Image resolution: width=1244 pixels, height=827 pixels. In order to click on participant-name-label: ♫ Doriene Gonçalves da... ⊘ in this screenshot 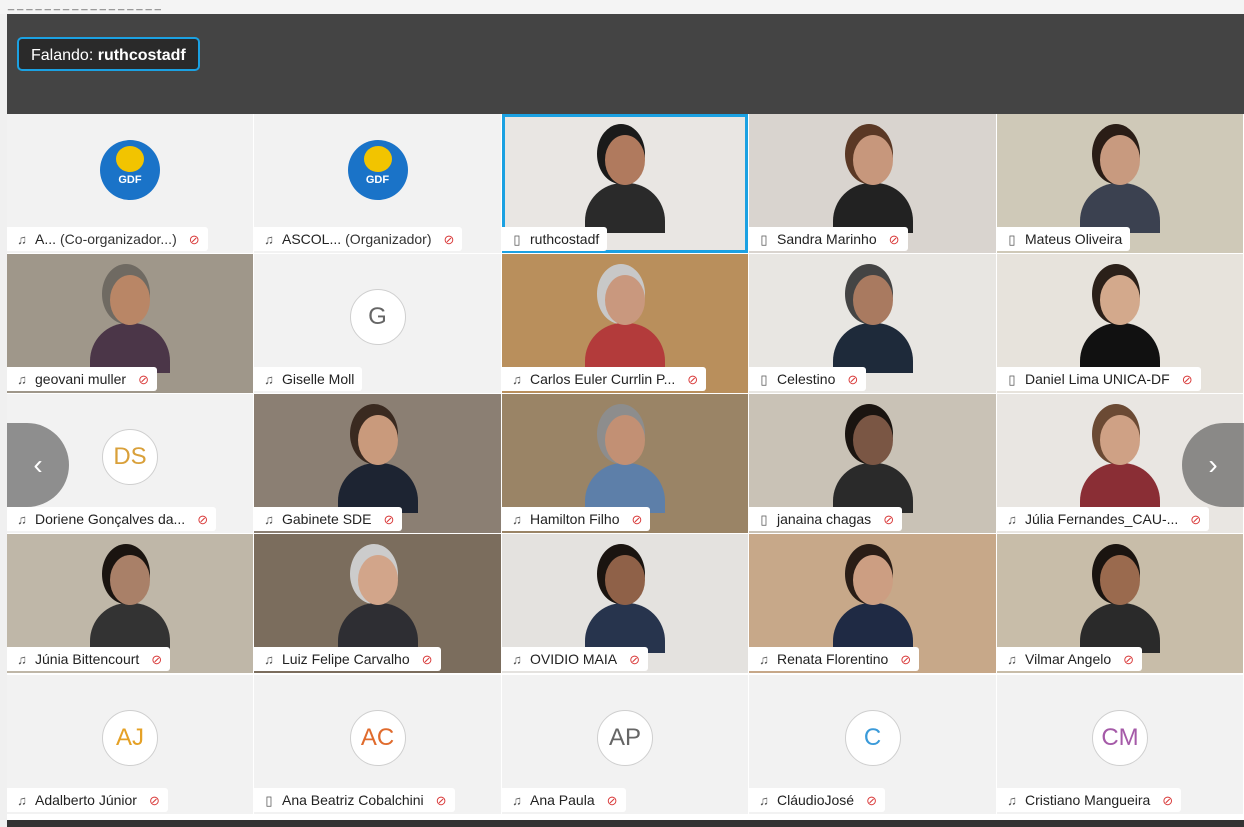, I will do `click(112, 519)`.